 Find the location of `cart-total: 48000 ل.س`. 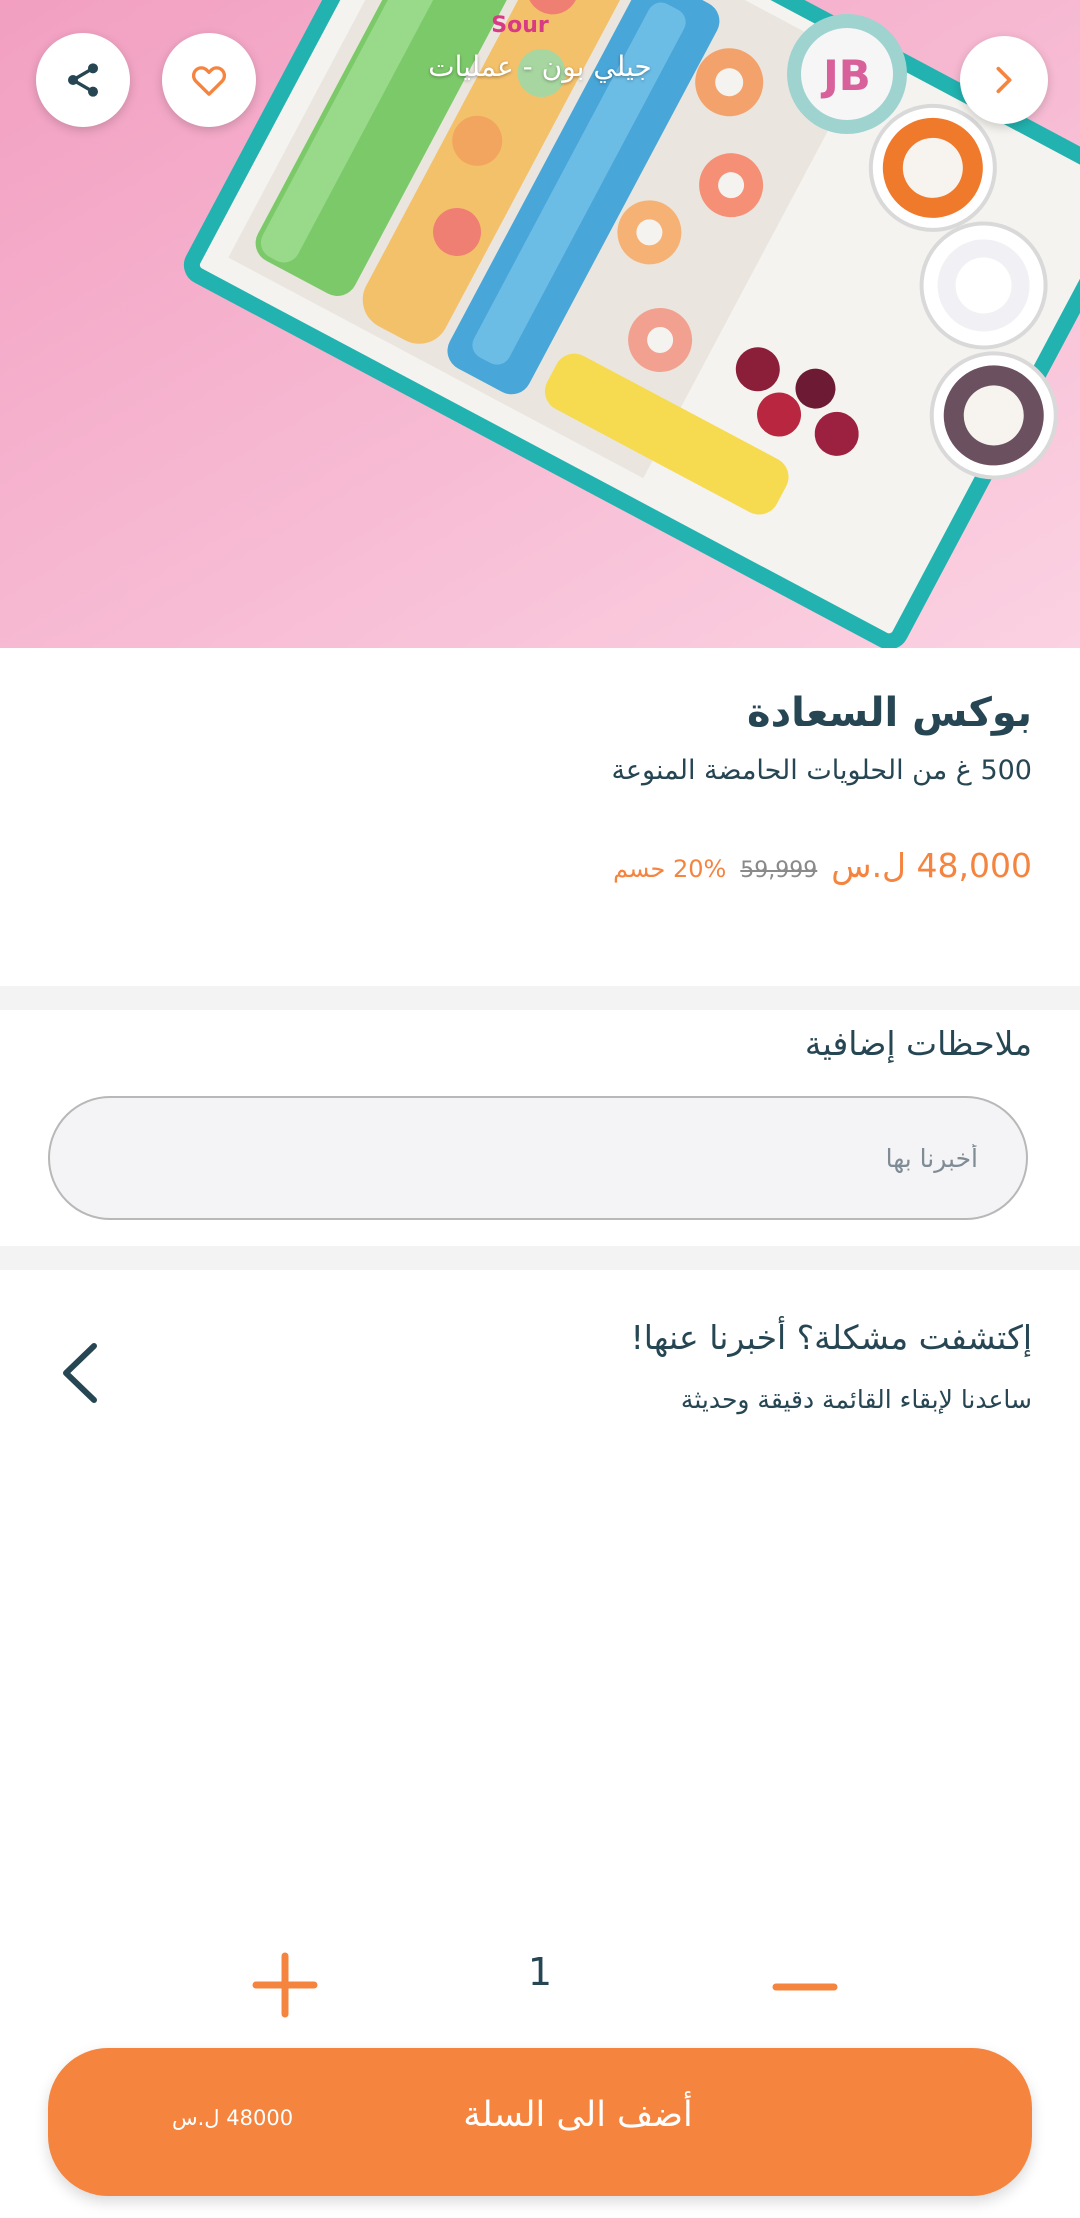

cart-total: 48000 ل.س is located at coordinates (233, 2118).